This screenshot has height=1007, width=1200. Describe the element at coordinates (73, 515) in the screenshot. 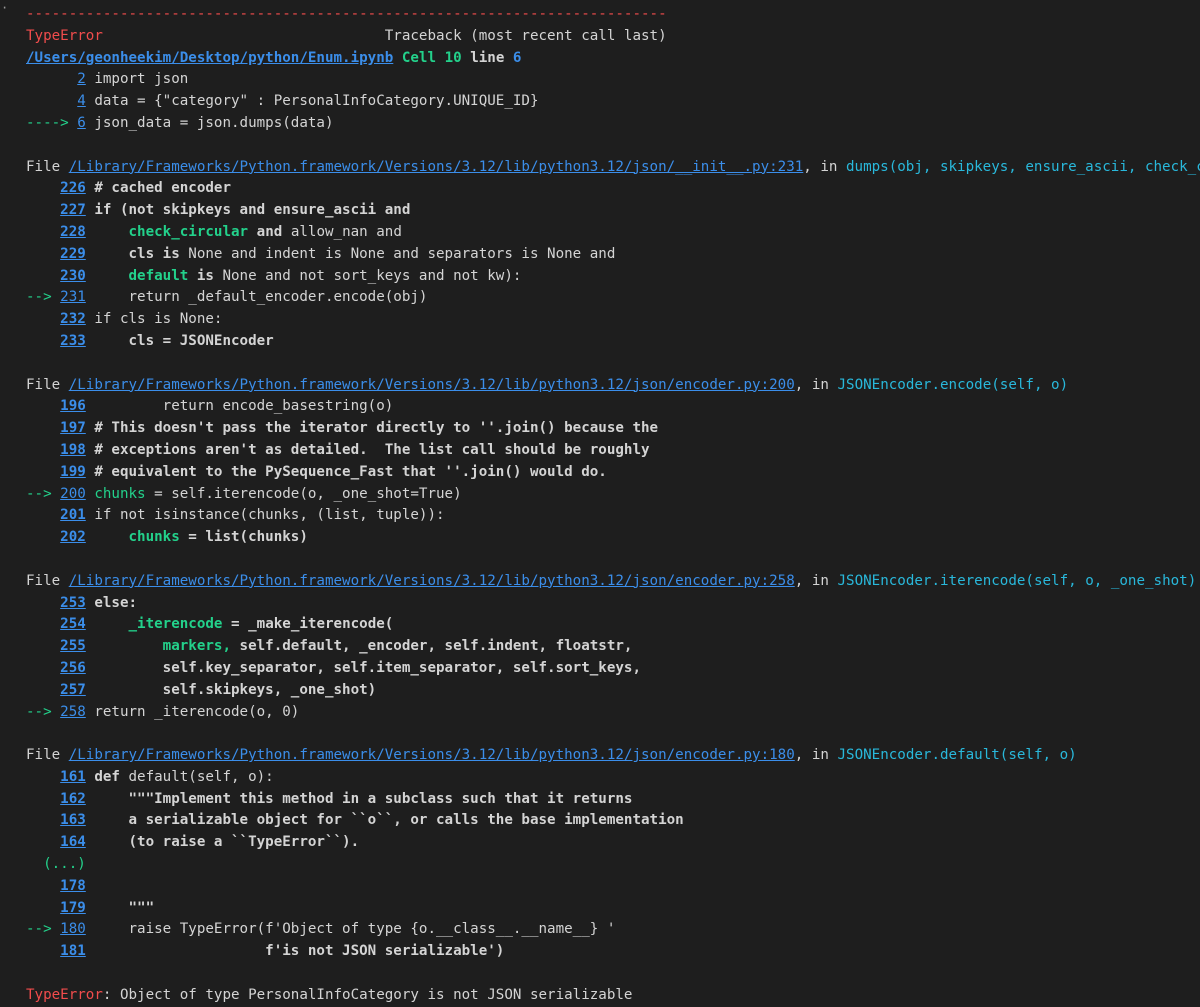

I see `line-number-link: 201` at that location.